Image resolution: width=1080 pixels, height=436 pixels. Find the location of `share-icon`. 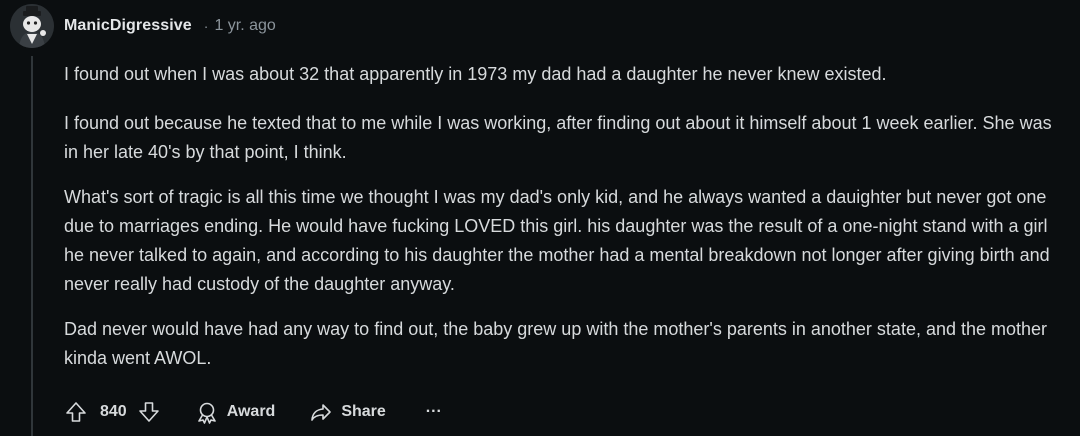

share-icon is located at coordinates (321, 412).